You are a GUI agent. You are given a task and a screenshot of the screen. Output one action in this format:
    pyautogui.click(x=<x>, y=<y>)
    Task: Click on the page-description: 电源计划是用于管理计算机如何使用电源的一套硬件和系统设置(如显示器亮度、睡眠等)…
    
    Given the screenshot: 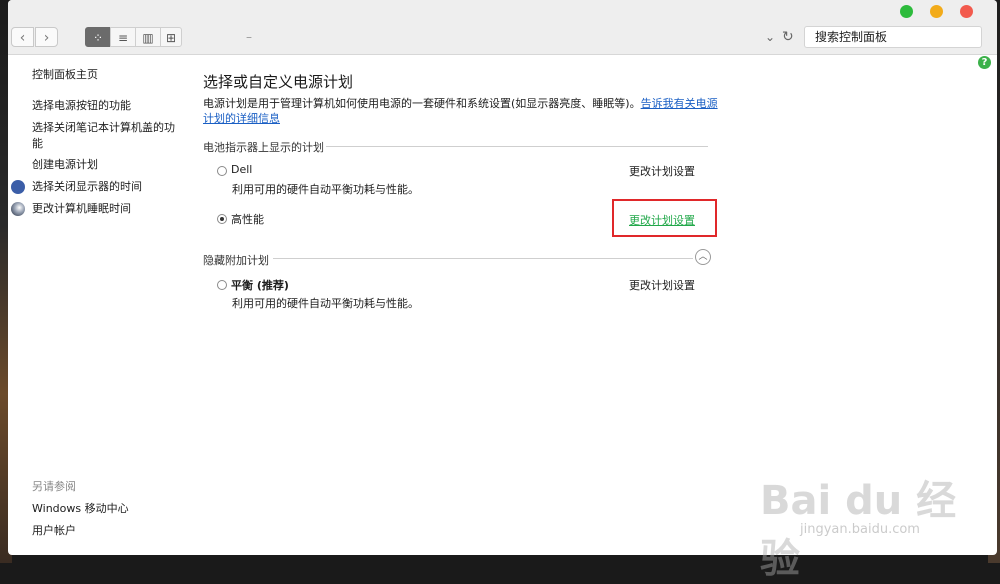 What is the action you would take?
    pyautogui.click(x=463, y=111)
    